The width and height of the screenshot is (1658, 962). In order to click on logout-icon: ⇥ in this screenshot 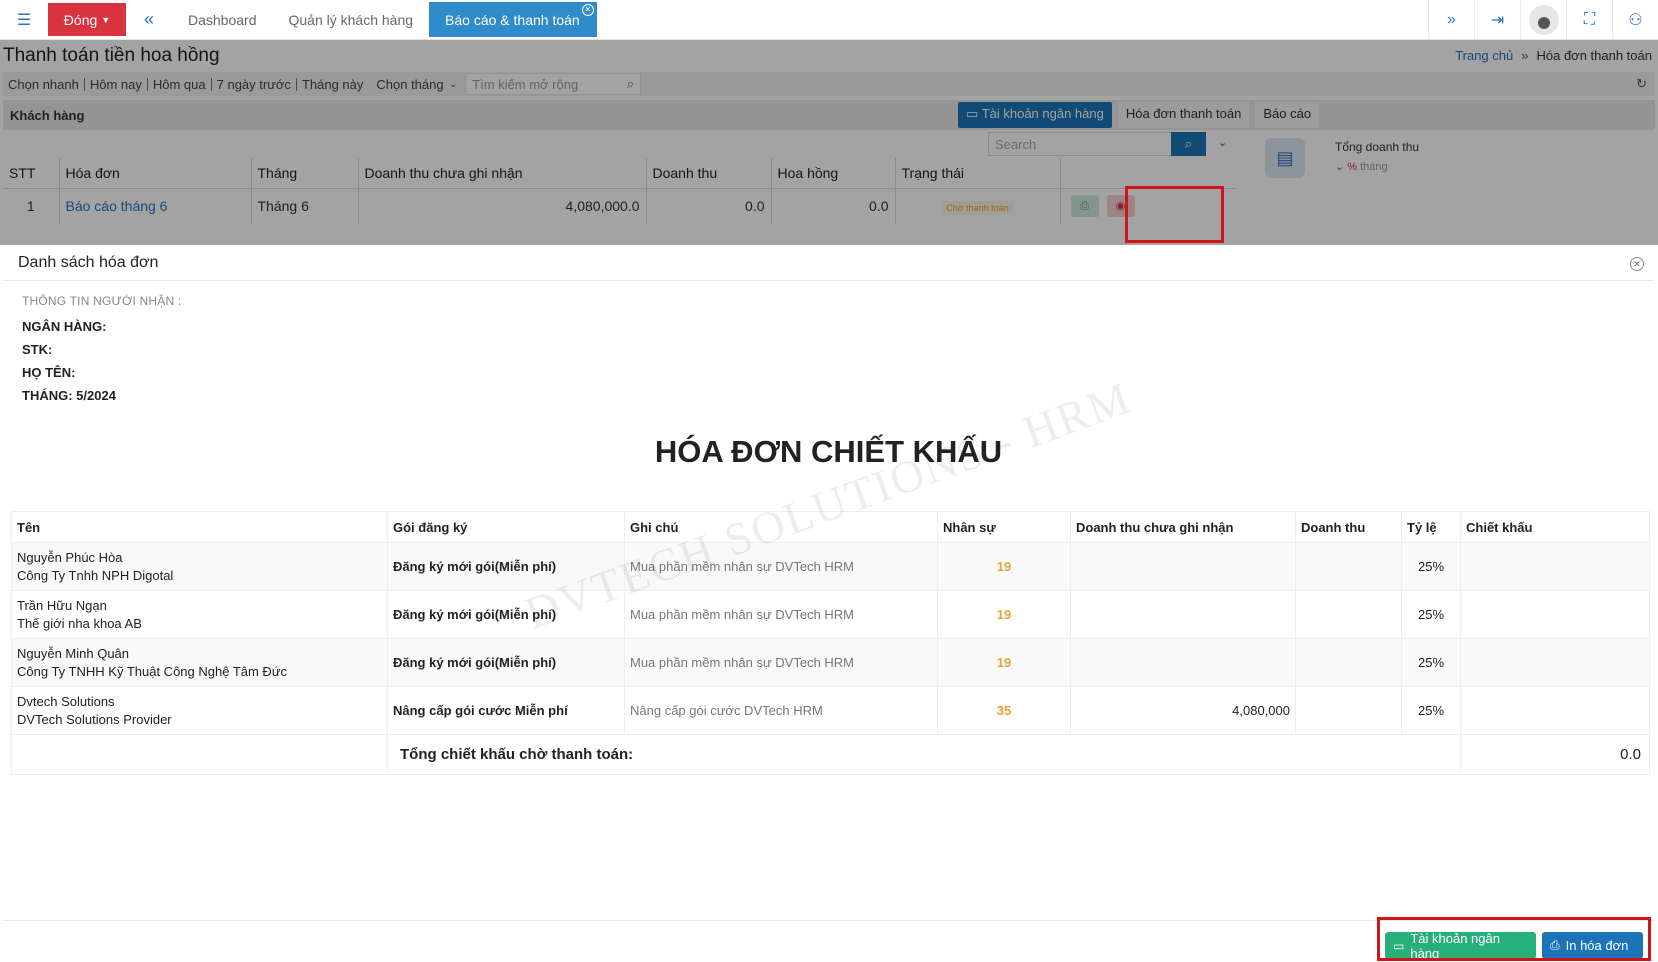, I will do `click(1497, 19)`.